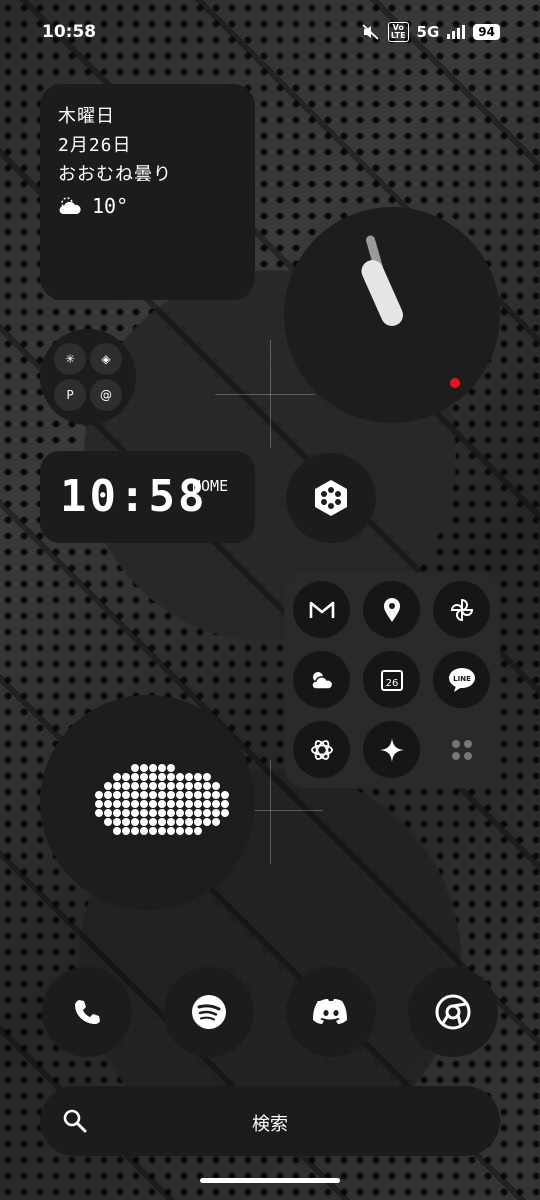 The image size is (540, 1200). Describe the element at coordinates (134, 496) in the screenshot. I see `digital-time: 10:58` at that location.